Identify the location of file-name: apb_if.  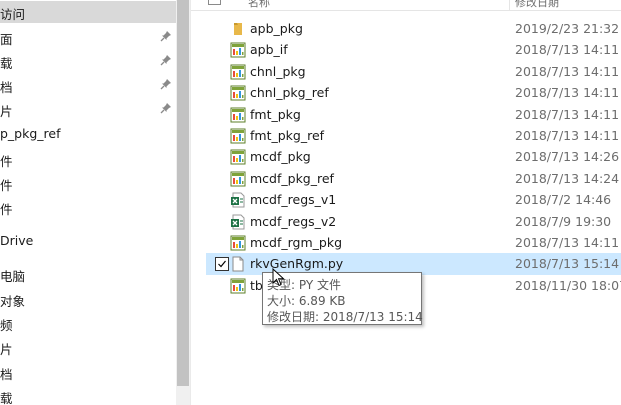
(269, 50).